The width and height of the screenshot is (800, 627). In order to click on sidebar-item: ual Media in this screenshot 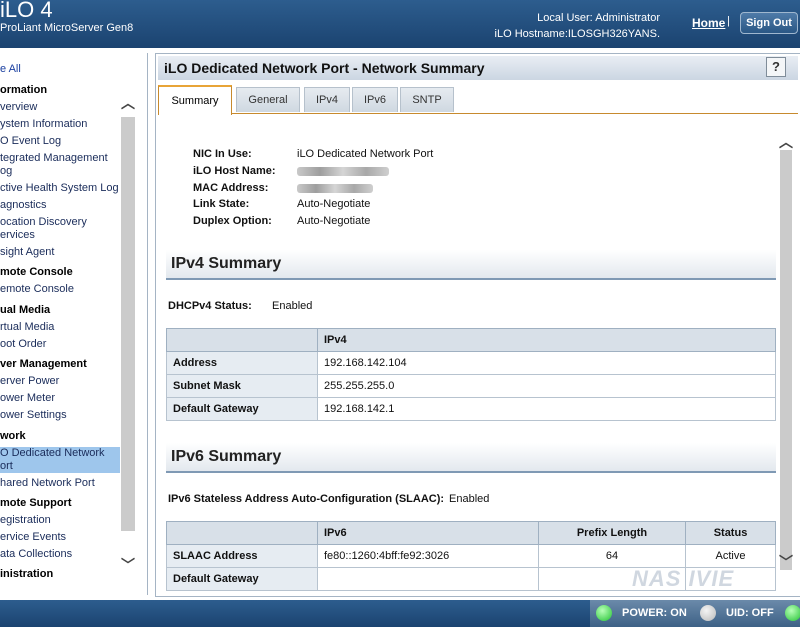, I will do `click(25, 310)`.